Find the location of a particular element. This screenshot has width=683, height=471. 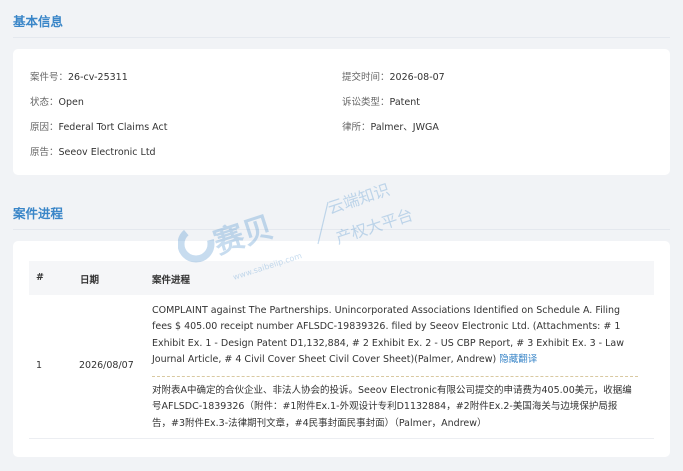

litigation-type-field: 诉讼类型：Patent is located at coordinates (381, 101).